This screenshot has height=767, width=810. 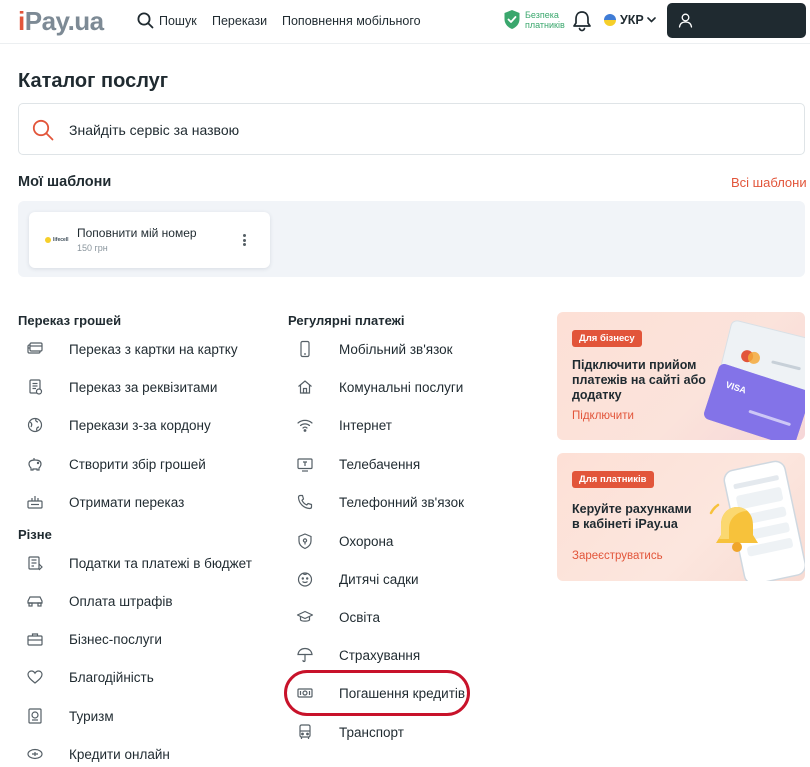 I want to click on umbrella-icon, so click(x=305, y=655).